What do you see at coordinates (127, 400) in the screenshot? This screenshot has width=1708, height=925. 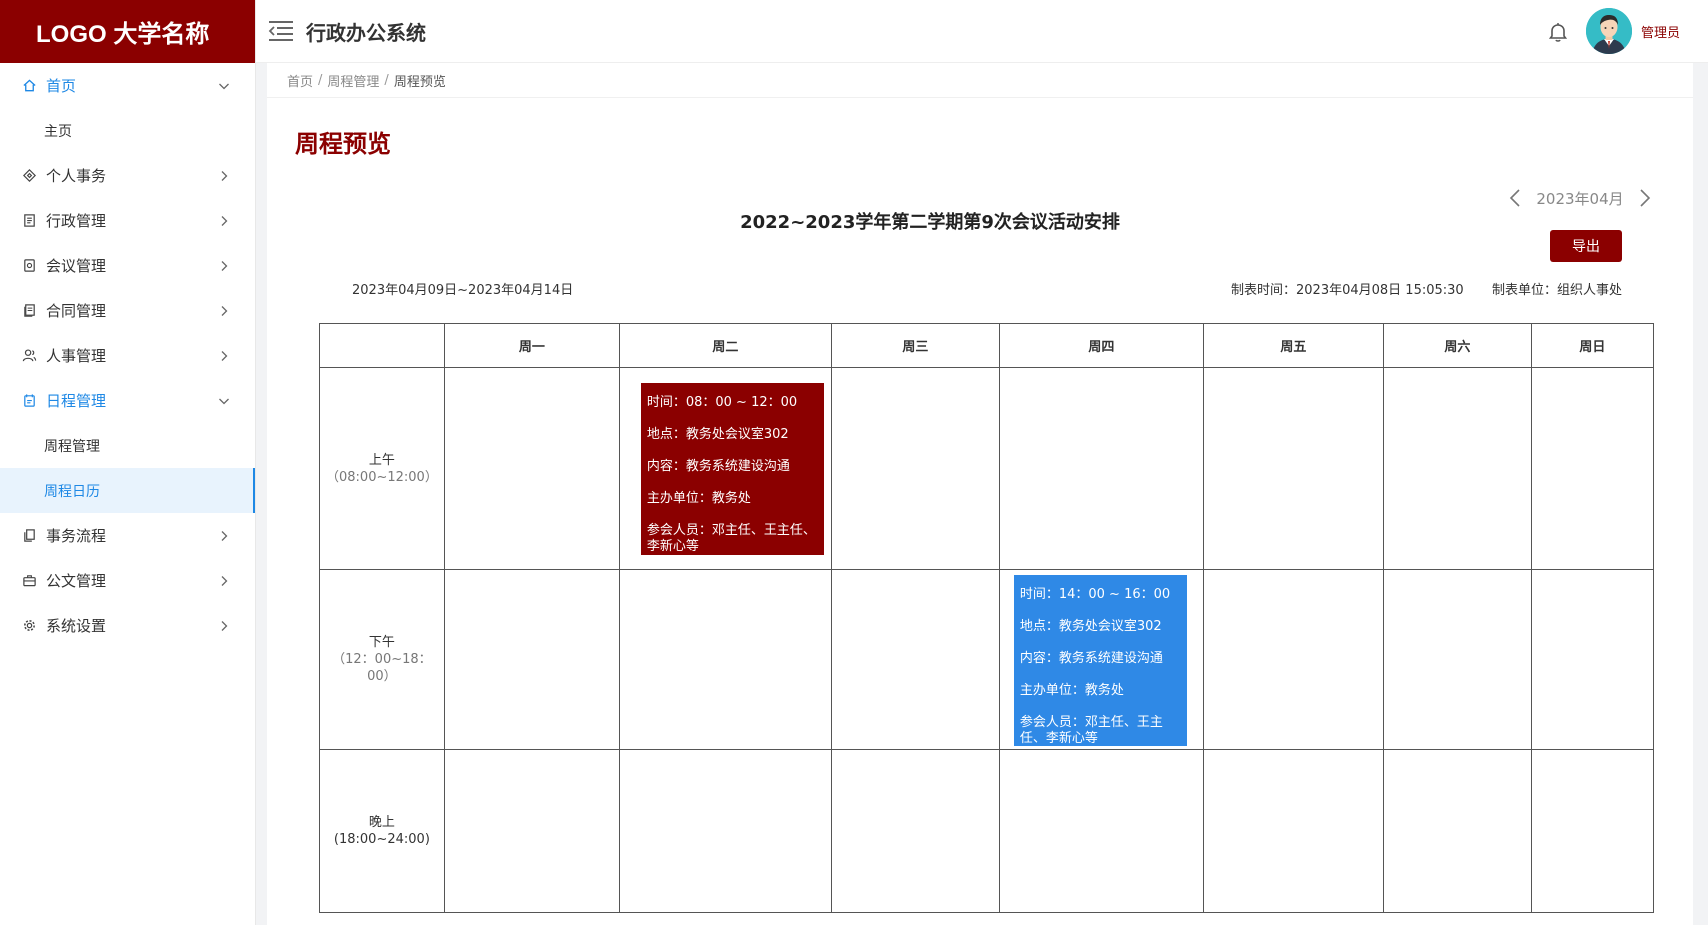 I see `sidebar-item-schedule: 日程管理` at bounding box center [127, 400].